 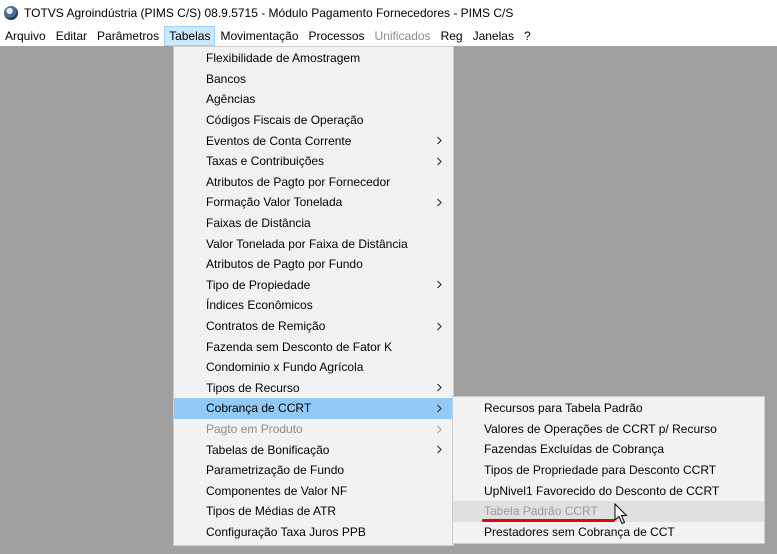 I want to click on menu-item-formacao-valor-tonelada: Formação Valor Tonelada, so click(x=313, y=202).